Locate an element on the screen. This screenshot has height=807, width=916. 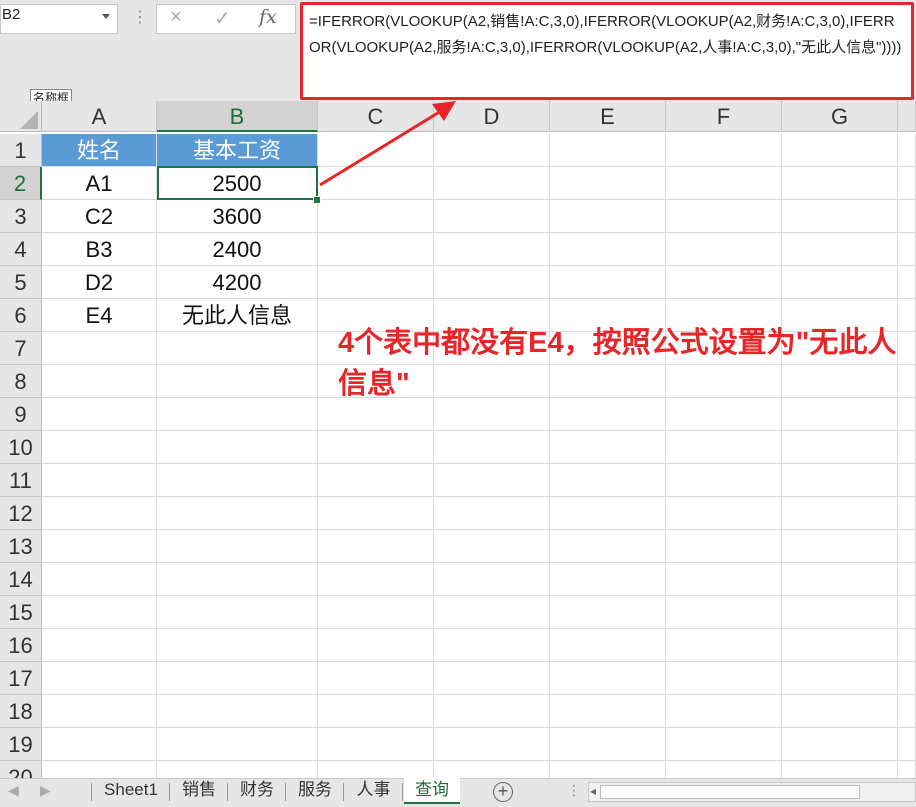
sheet-tab-4: 人事 is located at coordinates (373, 790).